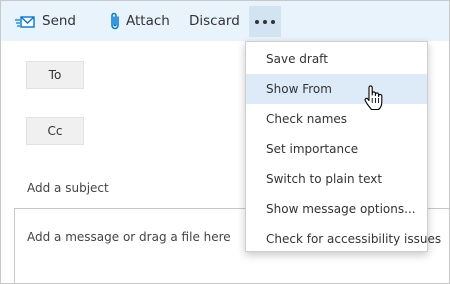 The height and width of the screenshot is (284, 450). I want to click on to-label: To, so click(55, 75).